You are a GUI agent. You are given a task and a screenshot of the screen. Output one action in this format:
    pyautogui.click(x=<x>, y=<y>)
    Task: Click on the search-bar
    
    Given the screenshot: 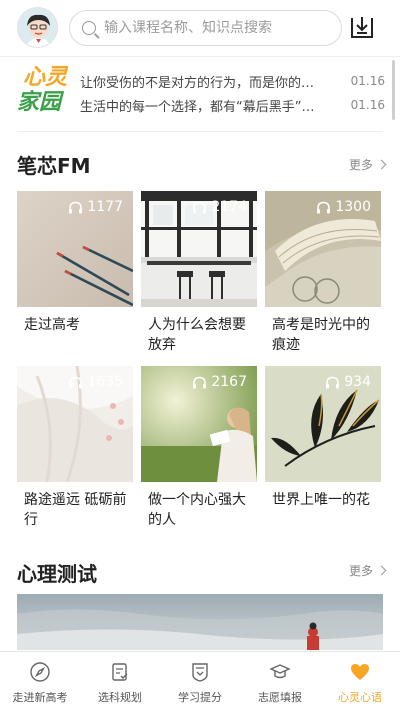 What is the action you would take?
    pyautogui.click(x=205, y=28)
    